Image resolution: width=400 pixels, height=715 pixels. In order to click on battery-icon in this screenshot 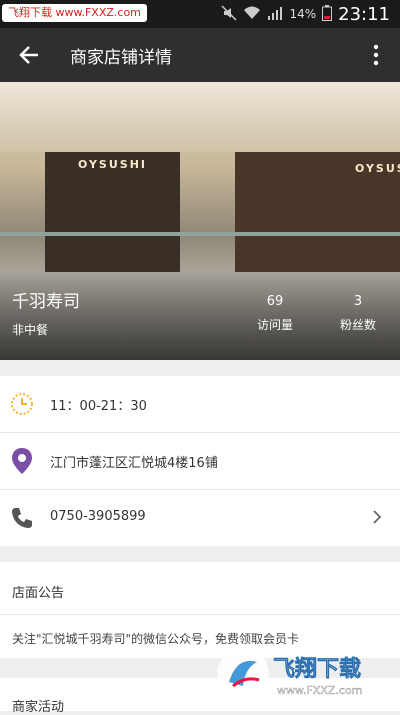, I will do `click(327, 14)`.